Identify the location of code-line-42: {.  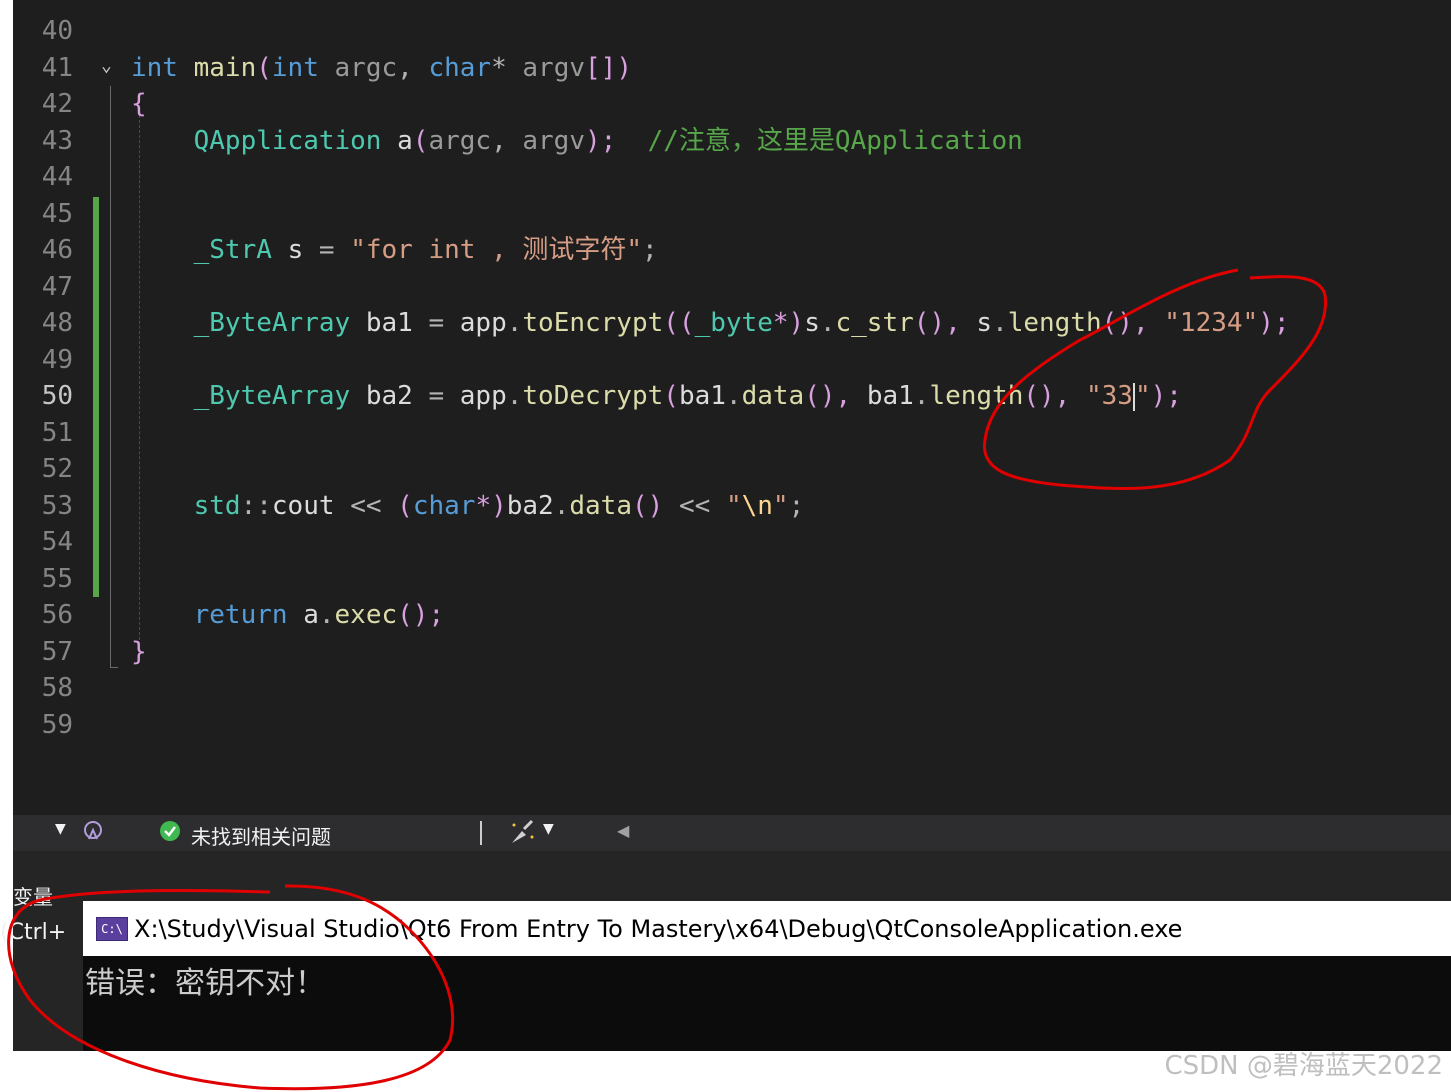
(139, 104).